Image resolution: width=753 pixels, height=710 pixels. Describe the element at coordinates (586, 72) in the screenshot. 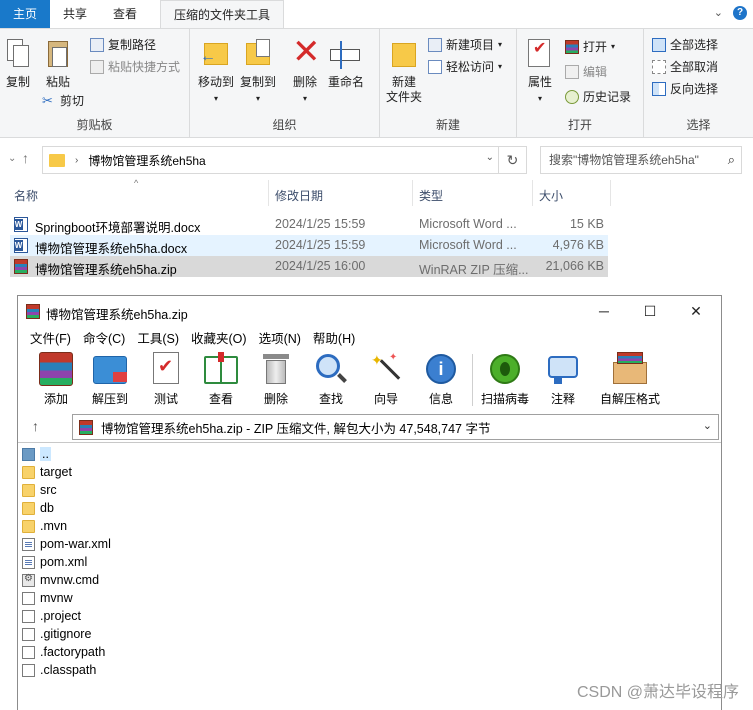

I see `edit-button: 编辑` at that location.